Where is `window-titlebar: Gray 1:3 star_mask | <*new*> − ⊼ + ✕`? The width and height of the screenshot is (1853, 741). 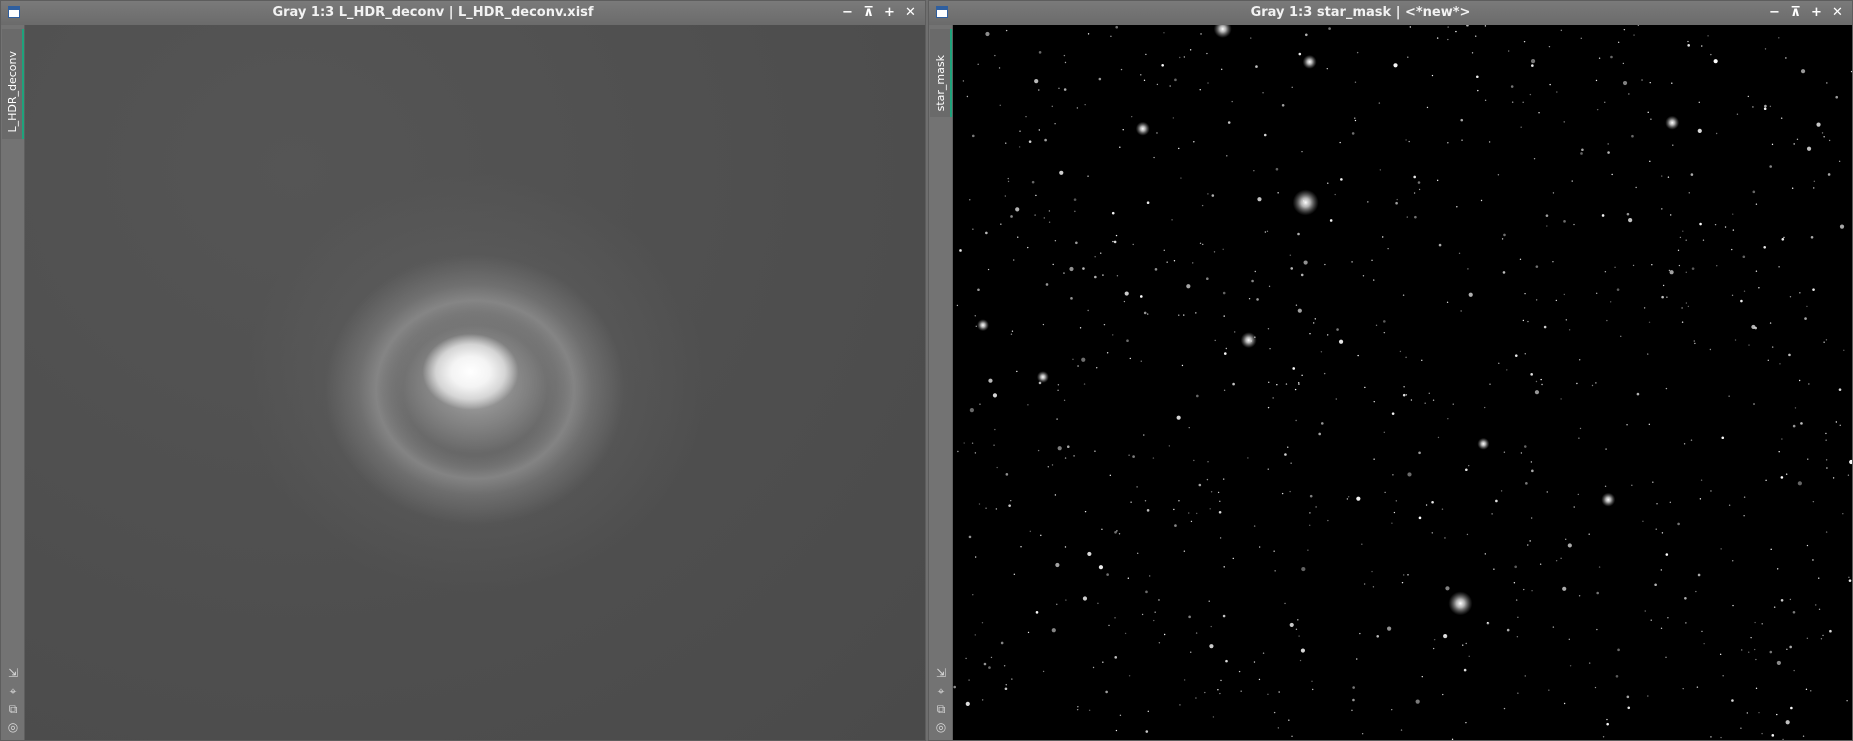
window-titlebar: Gray 1:3 star_mask | <*new*> − ⊼ + ✕ is located at coordinates (1390, 13).